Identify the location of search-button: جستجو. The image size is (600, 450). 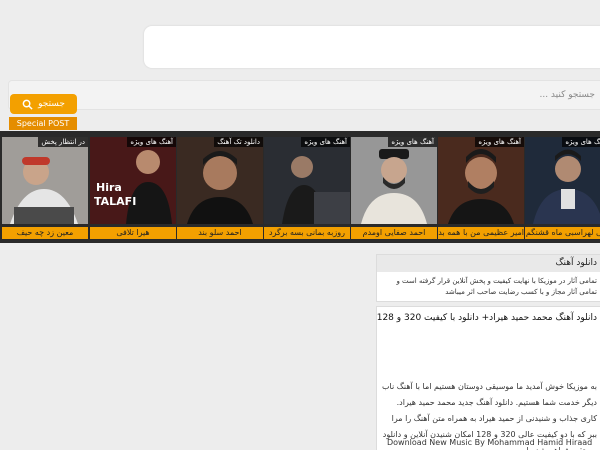
(43, 104).